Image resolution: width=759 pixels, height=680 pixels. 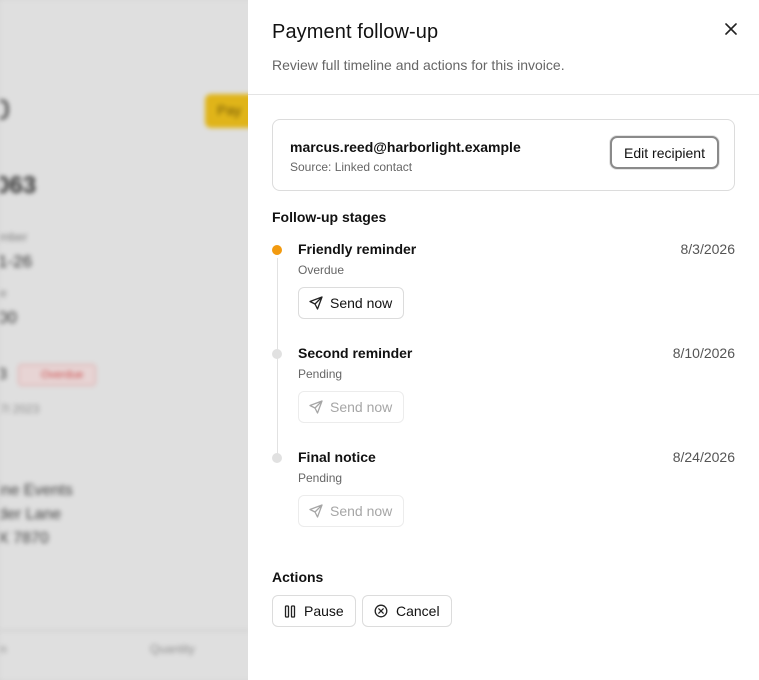 What do you see at coordinates (351, 167) in the screenshot?
I see `recipient-source: Source: Linked contact` at bounding box center [351, 167].